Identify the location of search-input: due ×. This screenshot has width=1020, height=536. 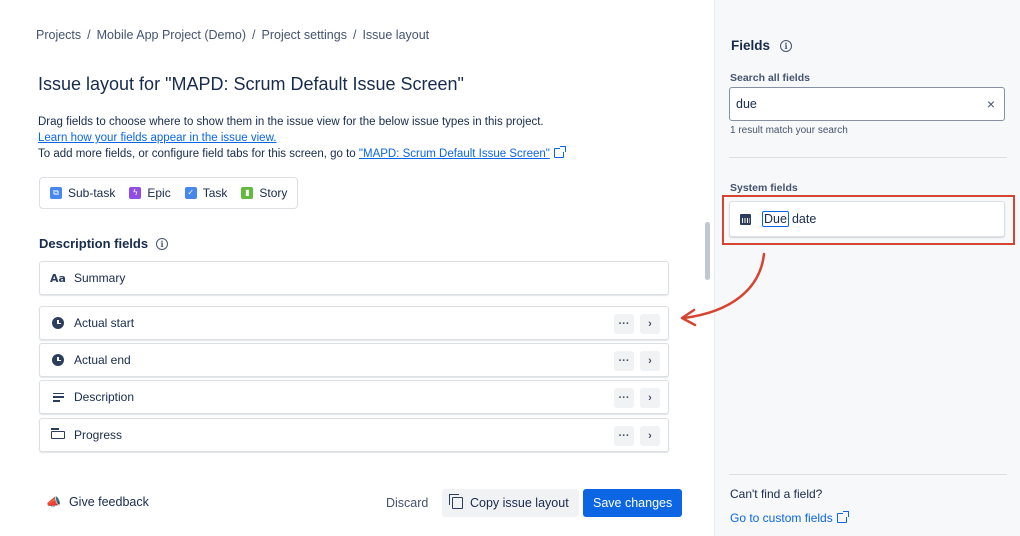
(867, 104).